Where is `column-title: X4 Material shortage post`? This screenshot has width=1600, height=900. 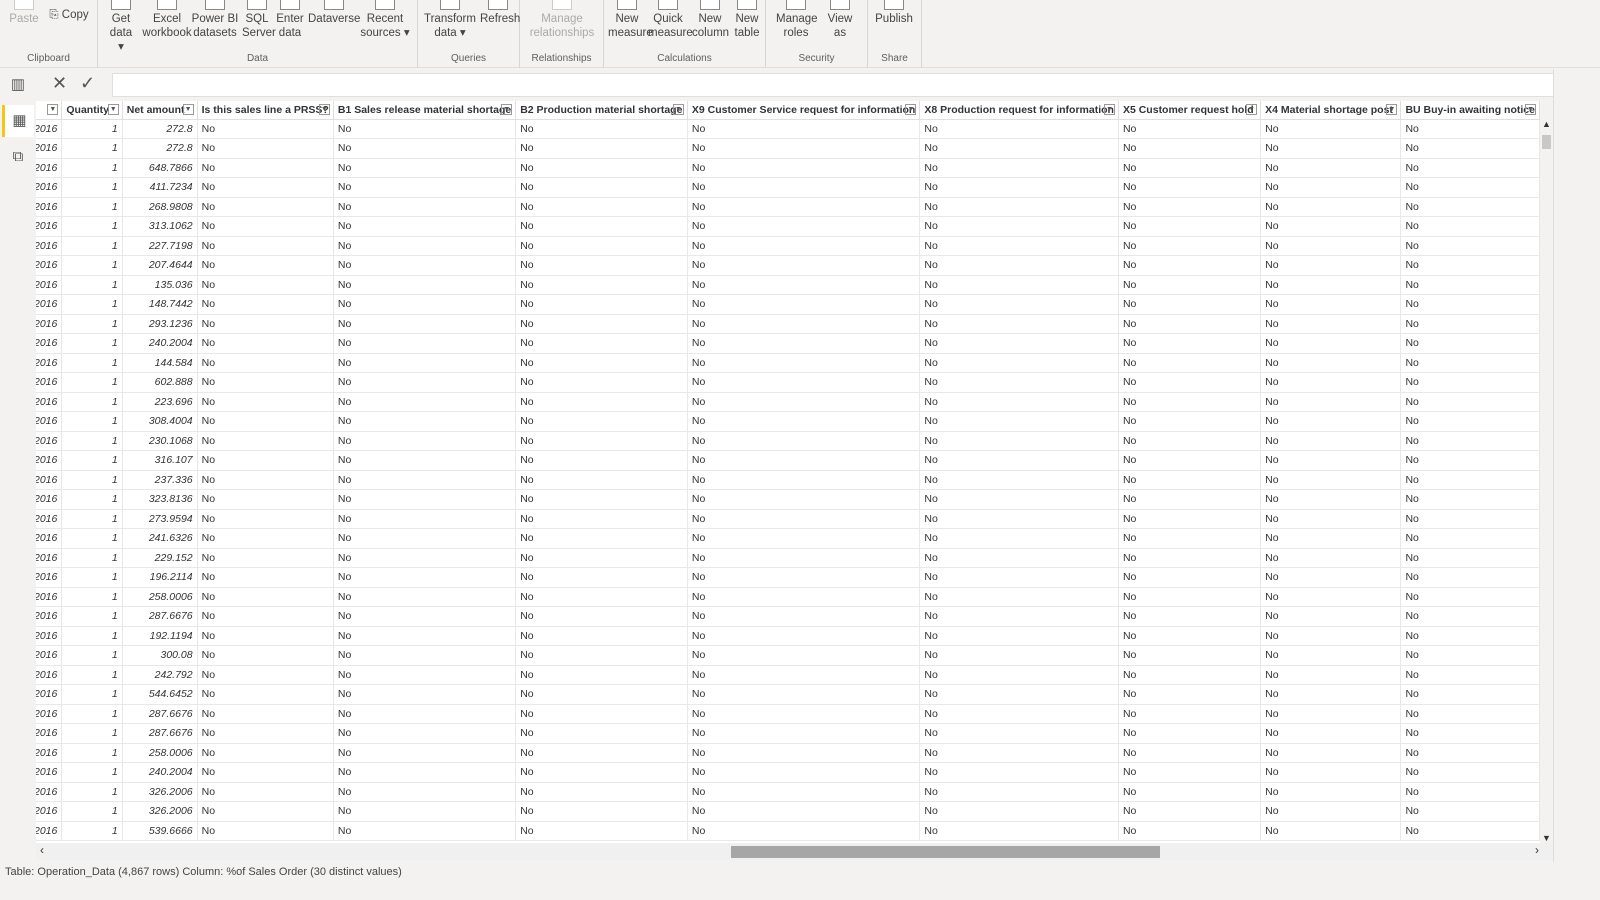 column-title: X4 Material shortage post is located at coordinates (1329, 109).